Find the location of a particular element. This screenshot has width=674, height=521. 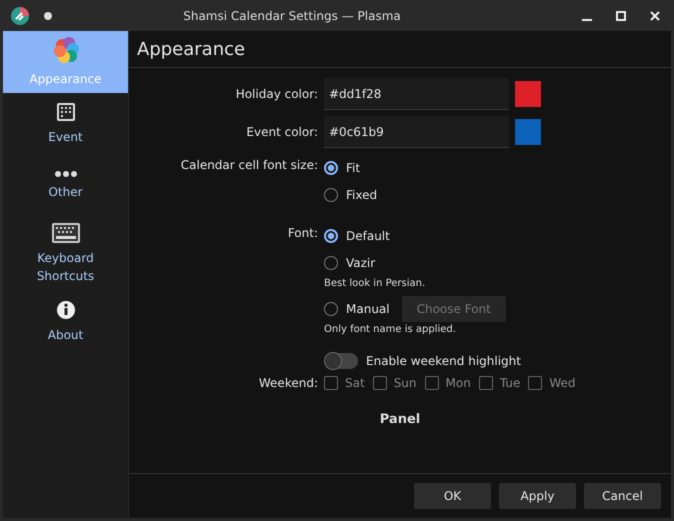

field-label: Weekend: is located at coordinates (288, 383).